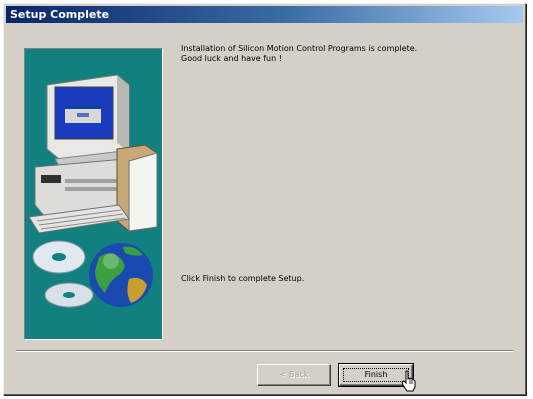  Describe the element at coordinates (60, 14) in the screenshot. I see `window-title: Setup Complete` at that location.